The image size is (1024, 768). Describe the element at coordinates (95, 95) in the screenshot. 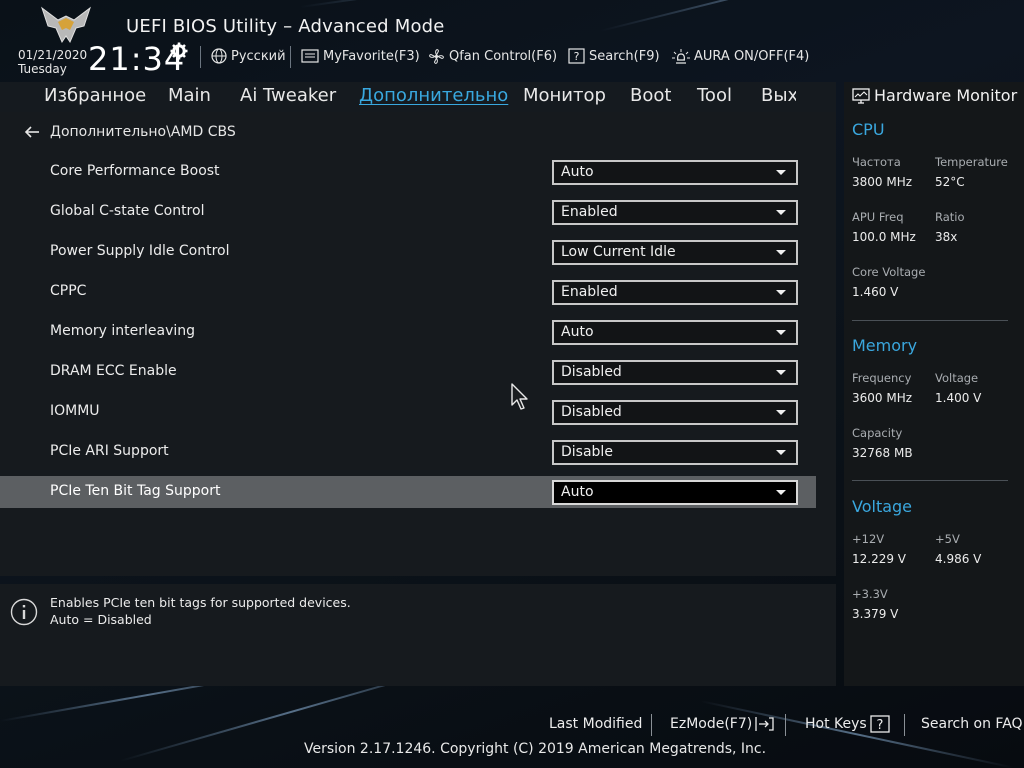

I see `tab-favorites: Избранное` at that location.